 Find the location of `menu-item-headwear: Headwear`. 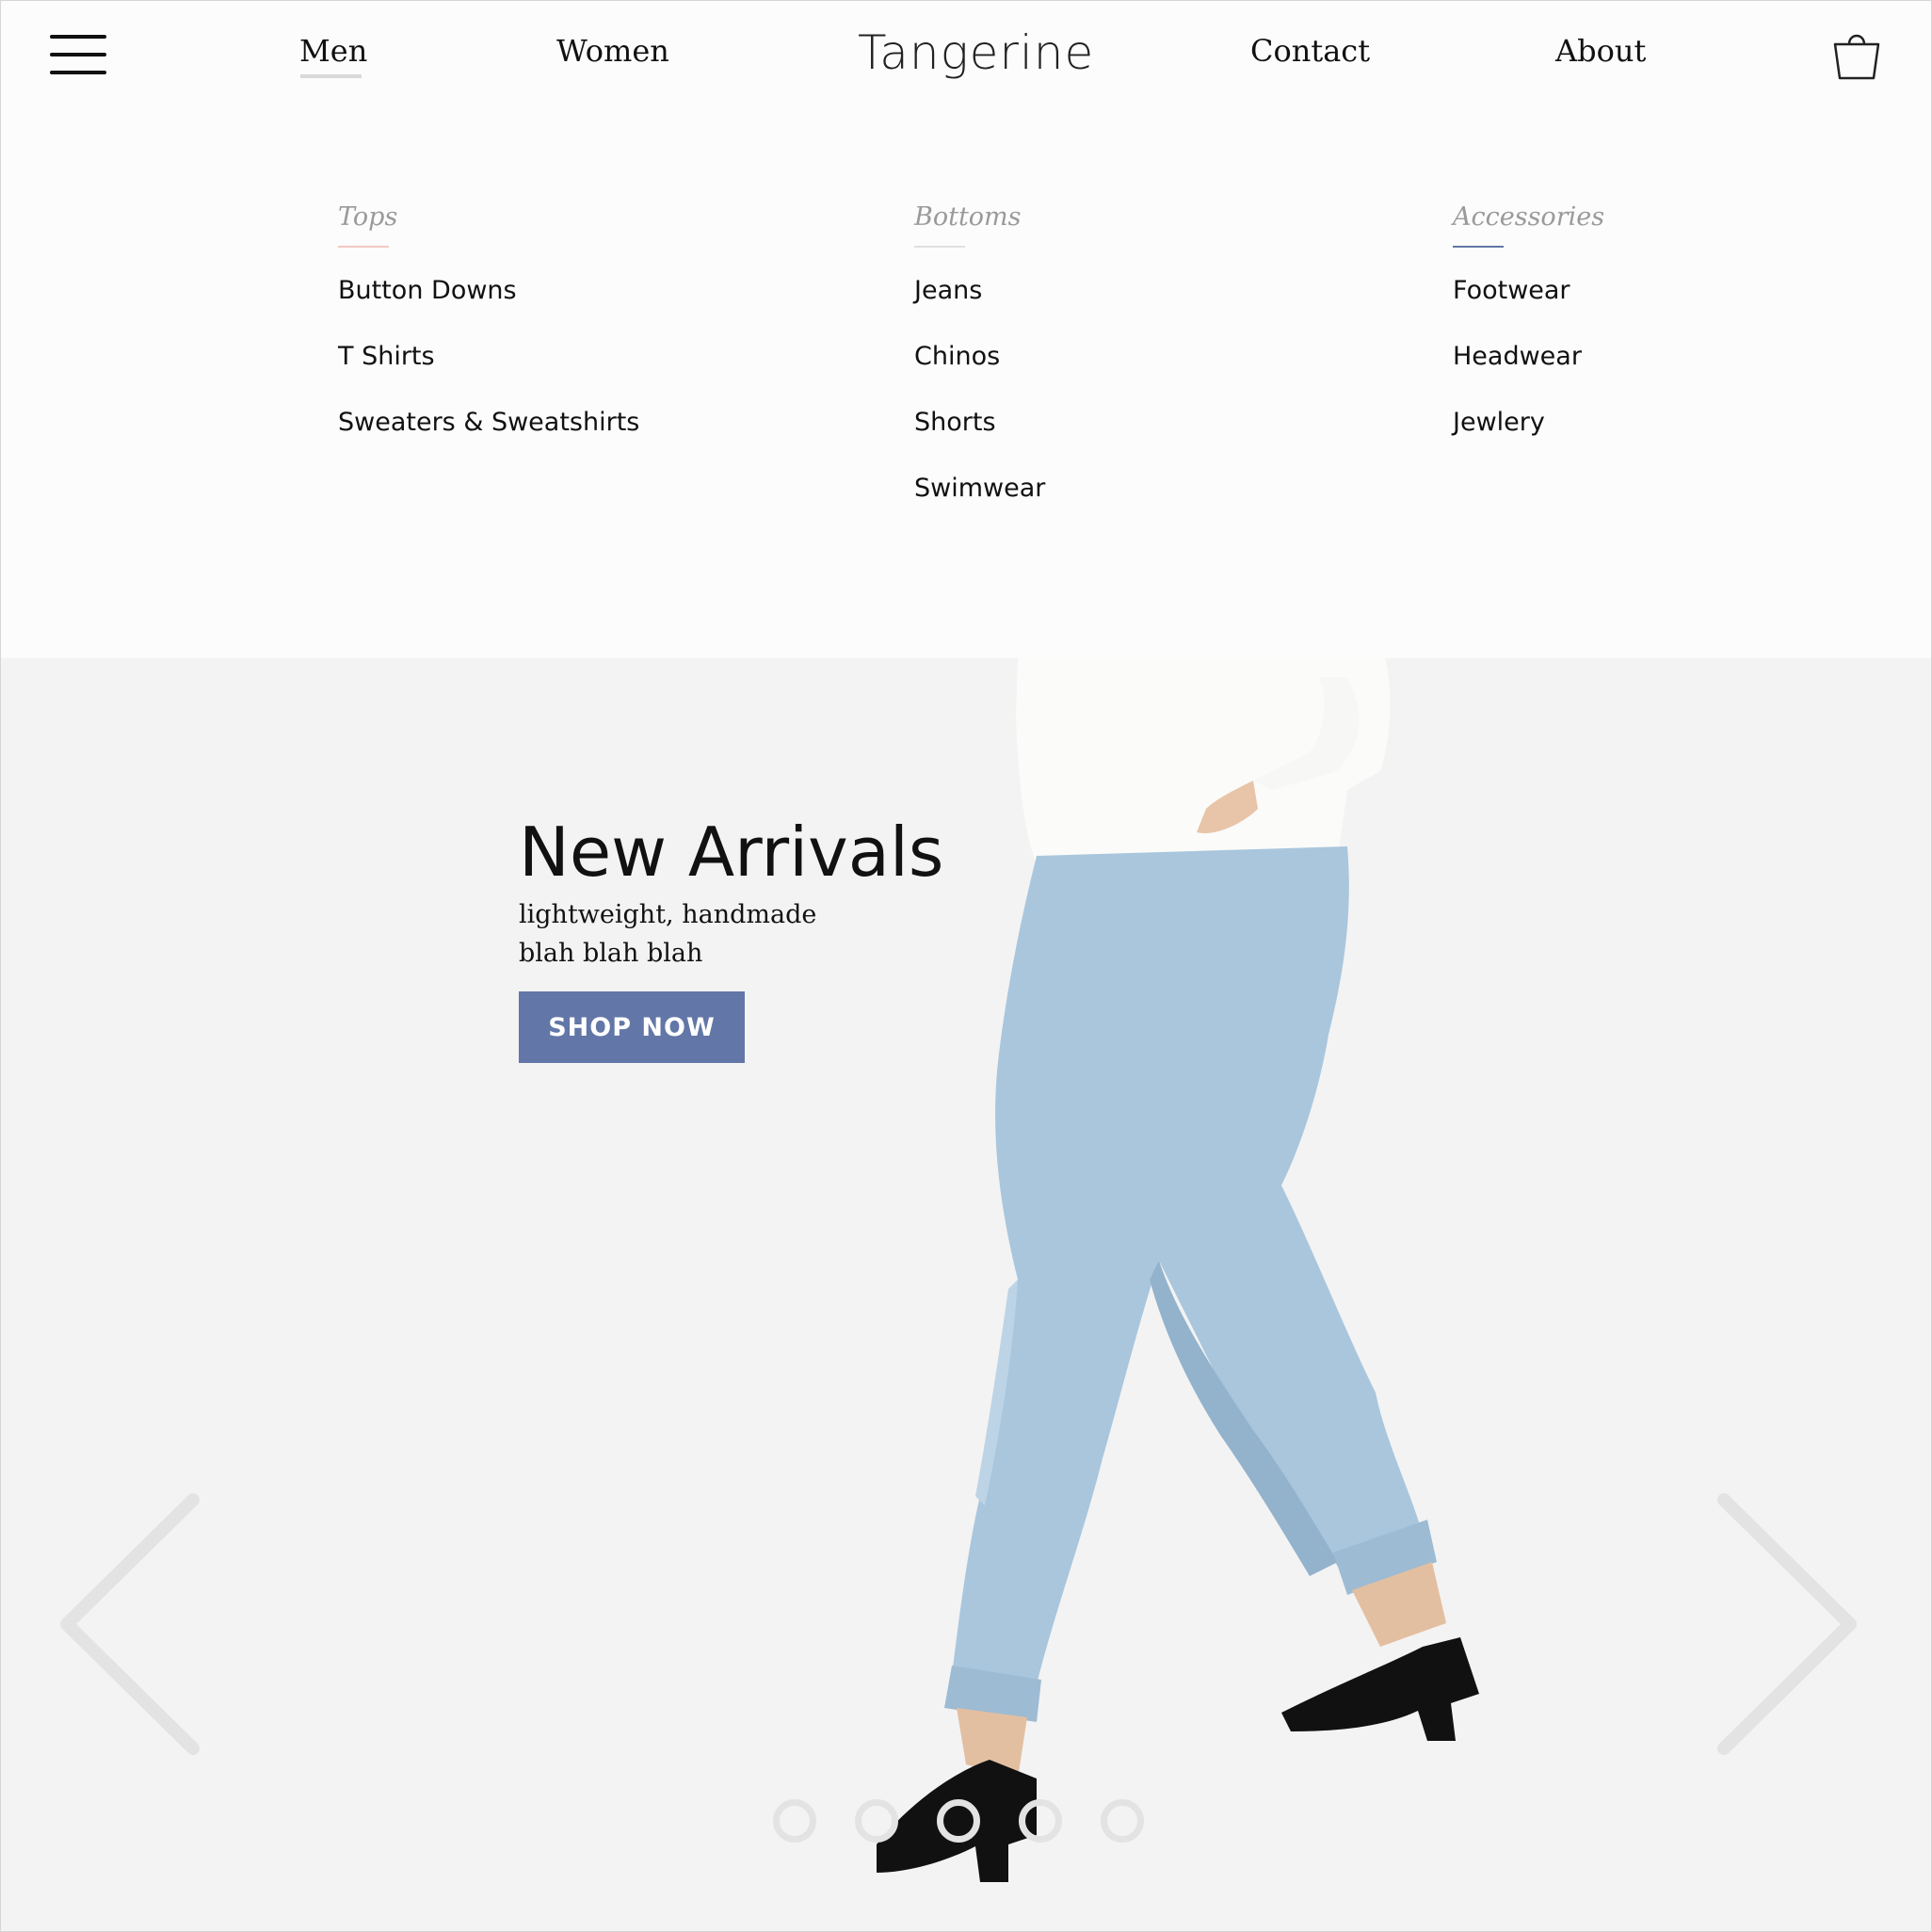

menu-item-headwear: Headwear is located at coordinates (1528, 357).